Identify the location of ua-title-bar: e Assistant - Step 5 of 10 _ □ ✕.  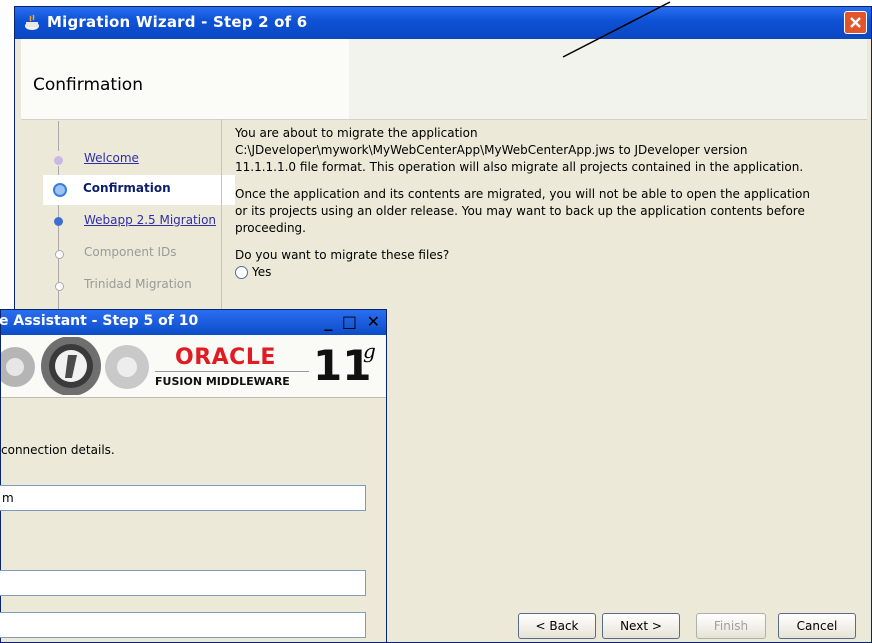
(193, 322).